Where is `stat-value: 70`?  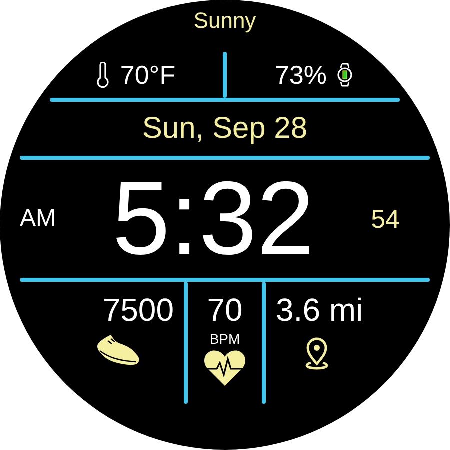
stat-value: 70 is located at coordinates (225, 310).